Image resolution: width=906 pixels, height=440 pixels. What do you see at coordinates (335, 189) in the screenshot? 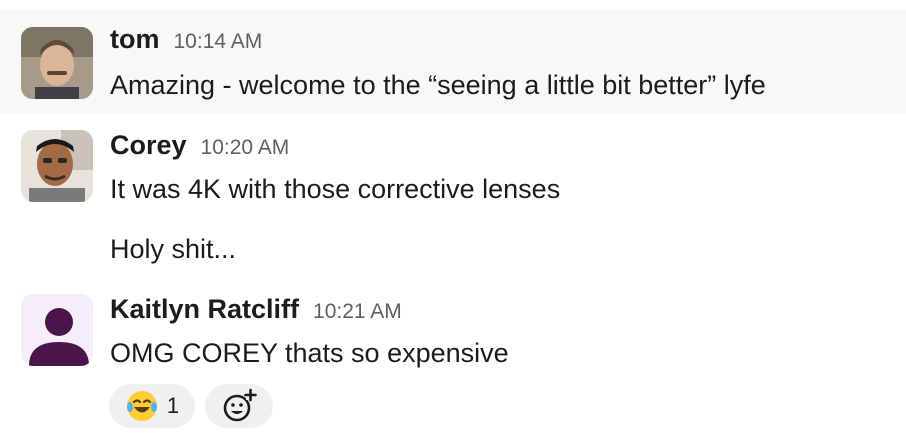
I see `message-text: It was 4K with those corrective lenses` at bounding box center [335, 189].